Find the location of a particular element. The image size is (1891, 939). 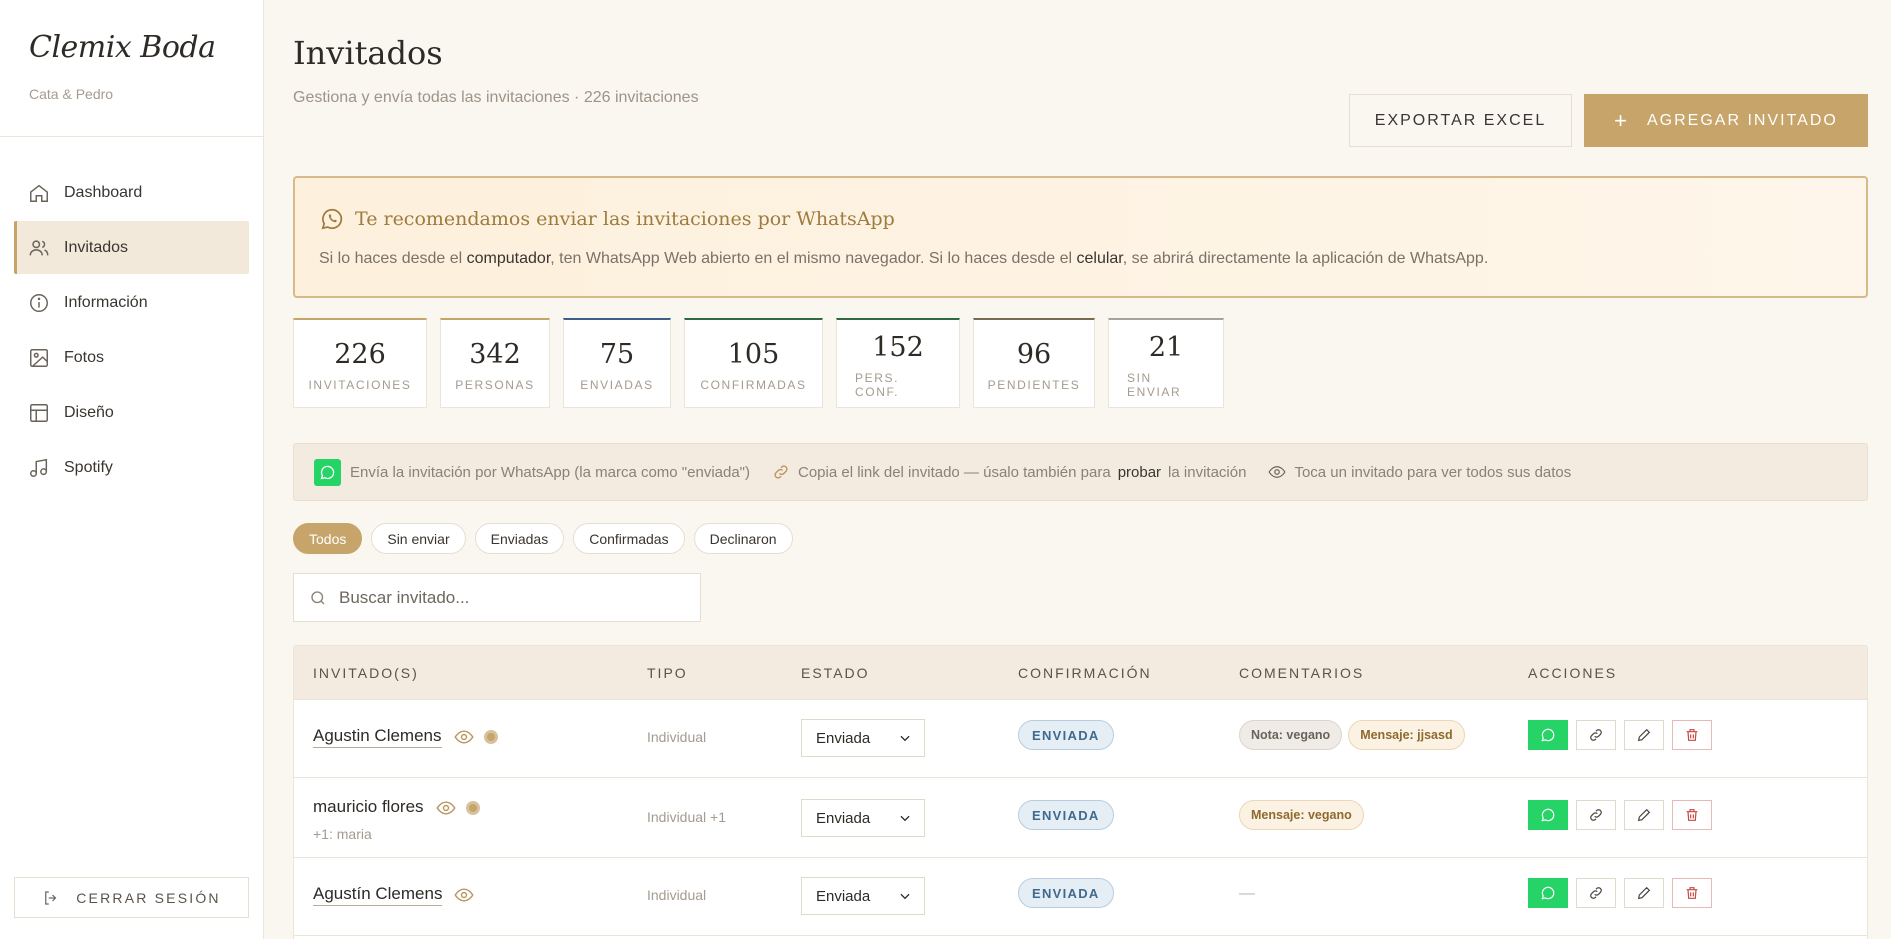

users-icon is located at coordinates (39, 248).